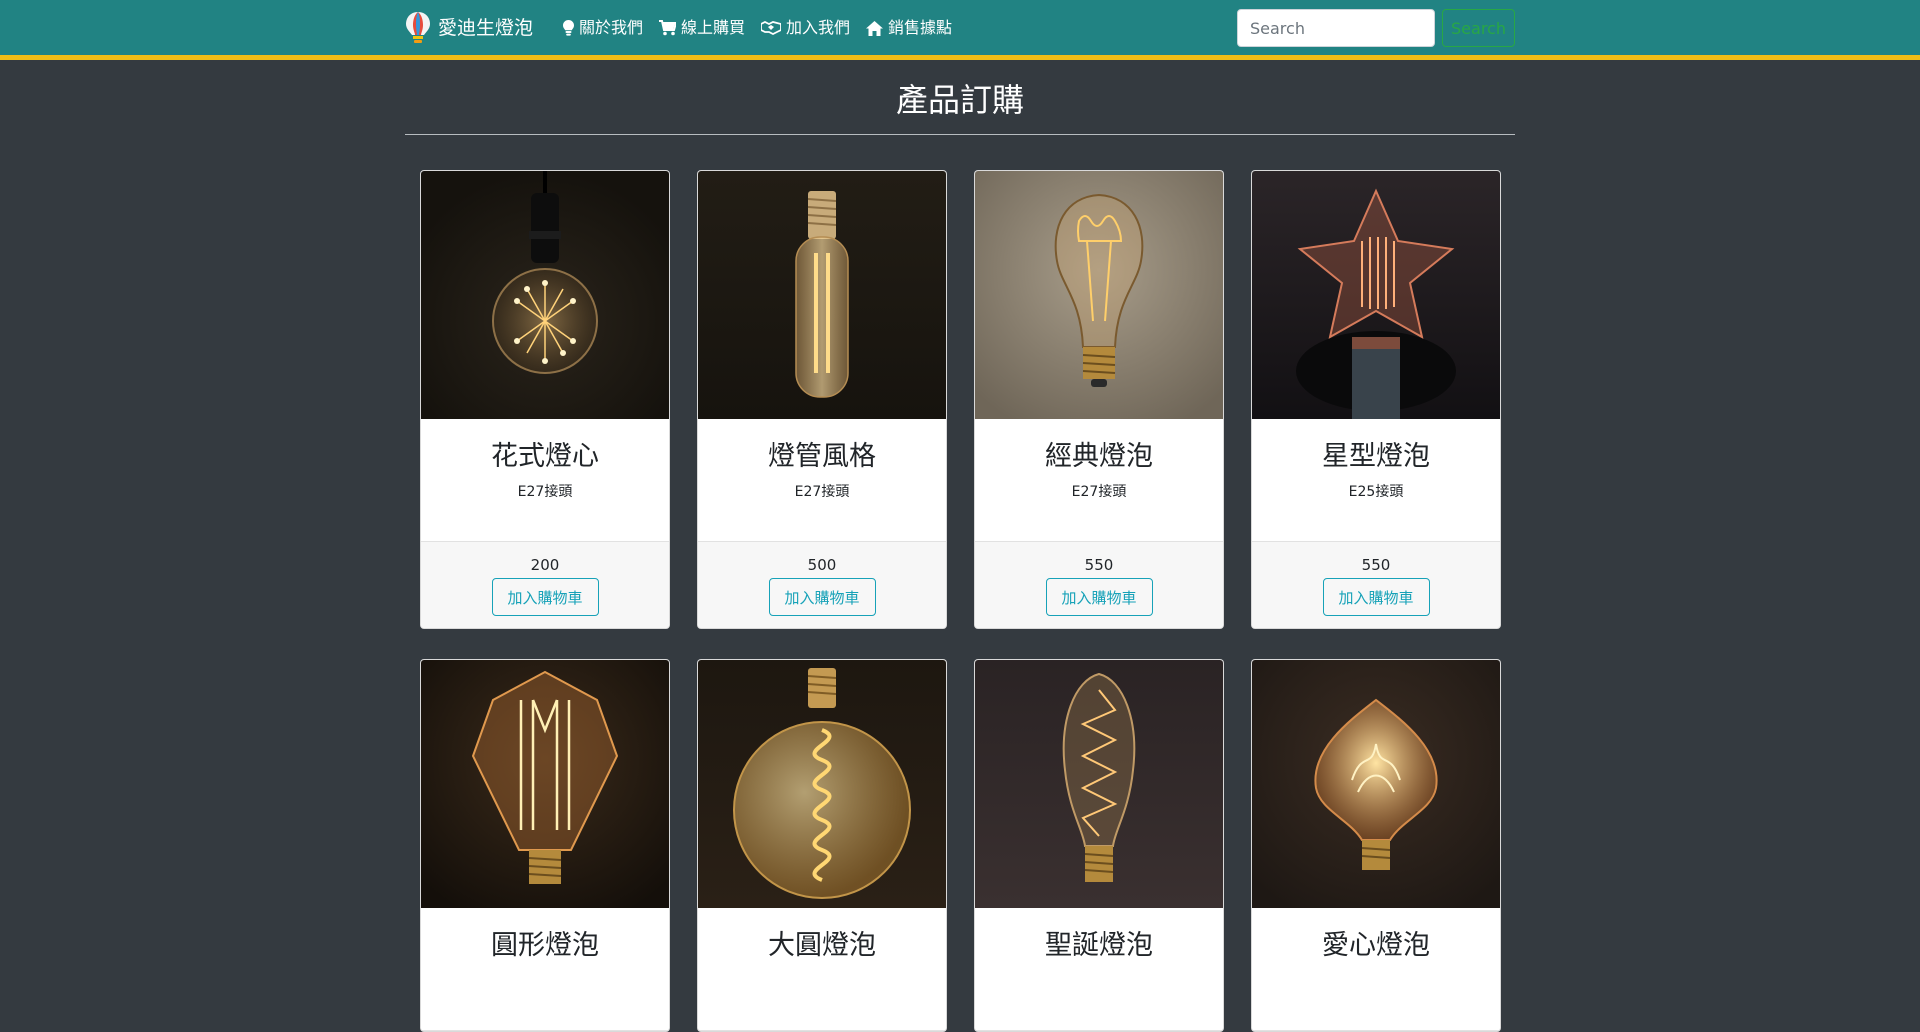 This screenshot has width=1920, height=1032. What do you see at coordinates (822, 565) in the screenshot?
I see `product-price: 500` at bounding box center [822, 565].